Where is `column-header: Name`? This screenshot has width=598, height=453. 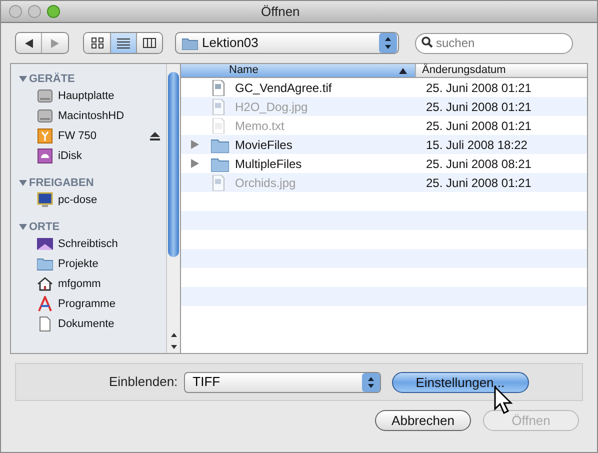
column-header: Name is located at coordinates (298, 70).